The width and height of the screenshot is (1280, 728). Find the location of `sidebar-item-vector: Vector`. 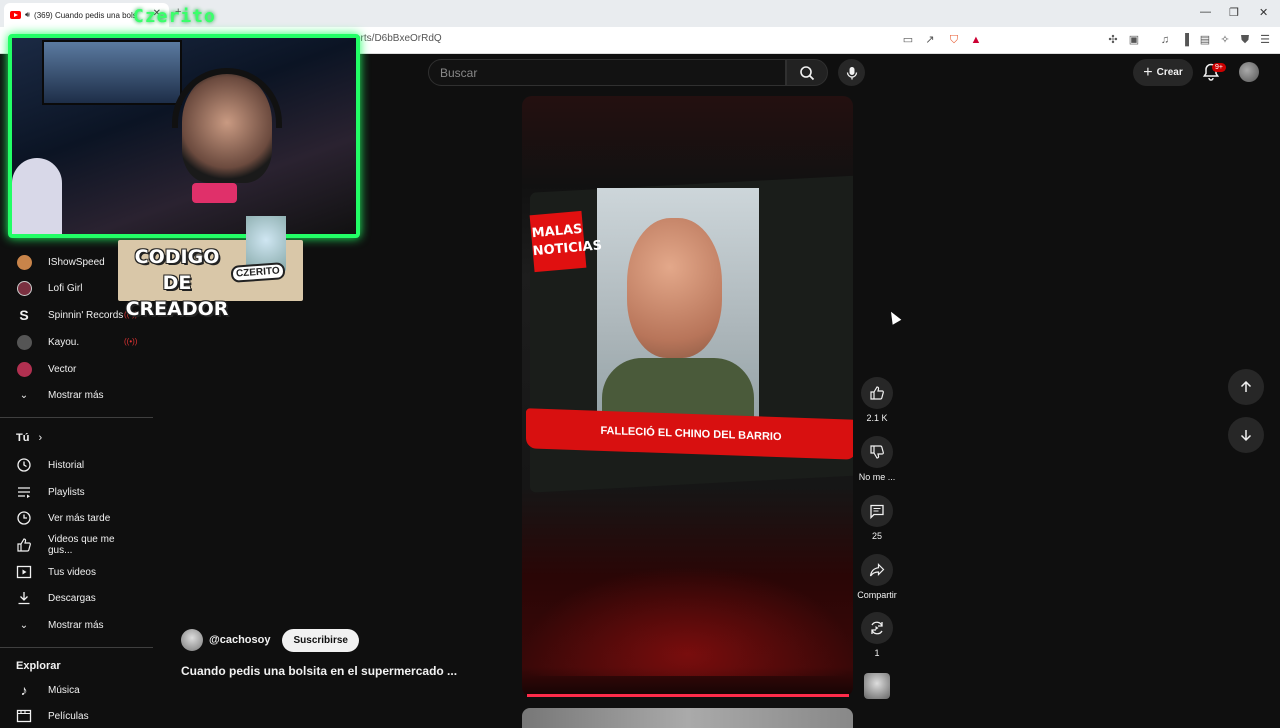

sidebar-item-vector: Vector is located at coordinates (78, 369).